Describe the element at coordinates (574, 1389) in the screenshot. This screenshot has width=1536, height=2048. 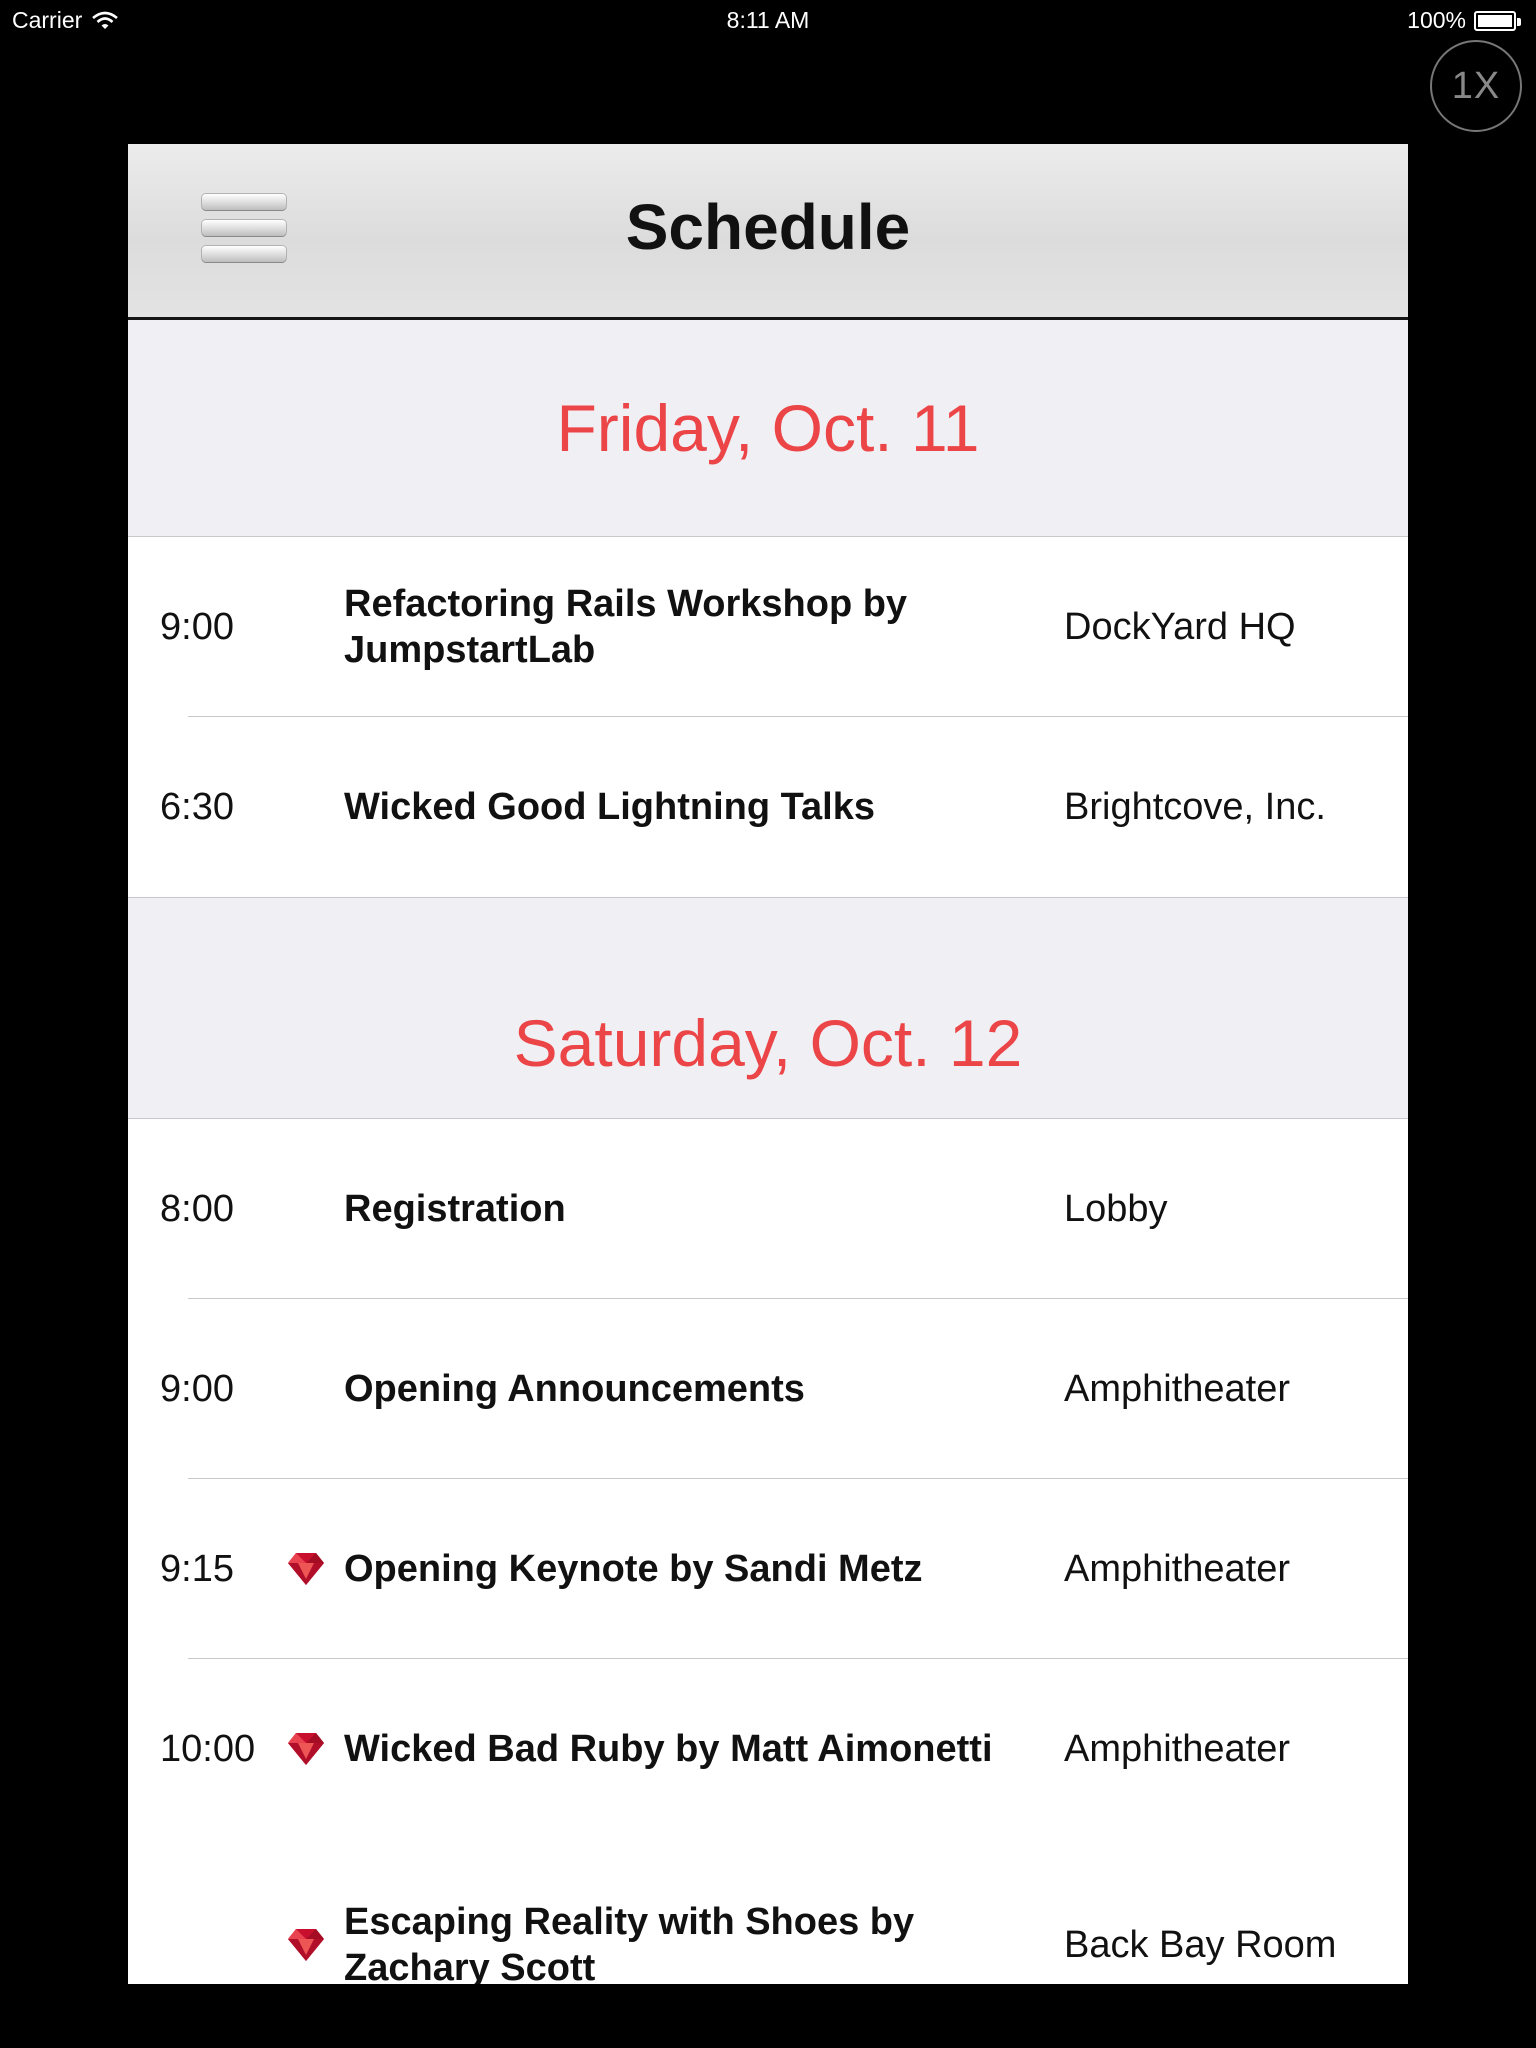
I see `session-title: Opening Announcements` at that location.